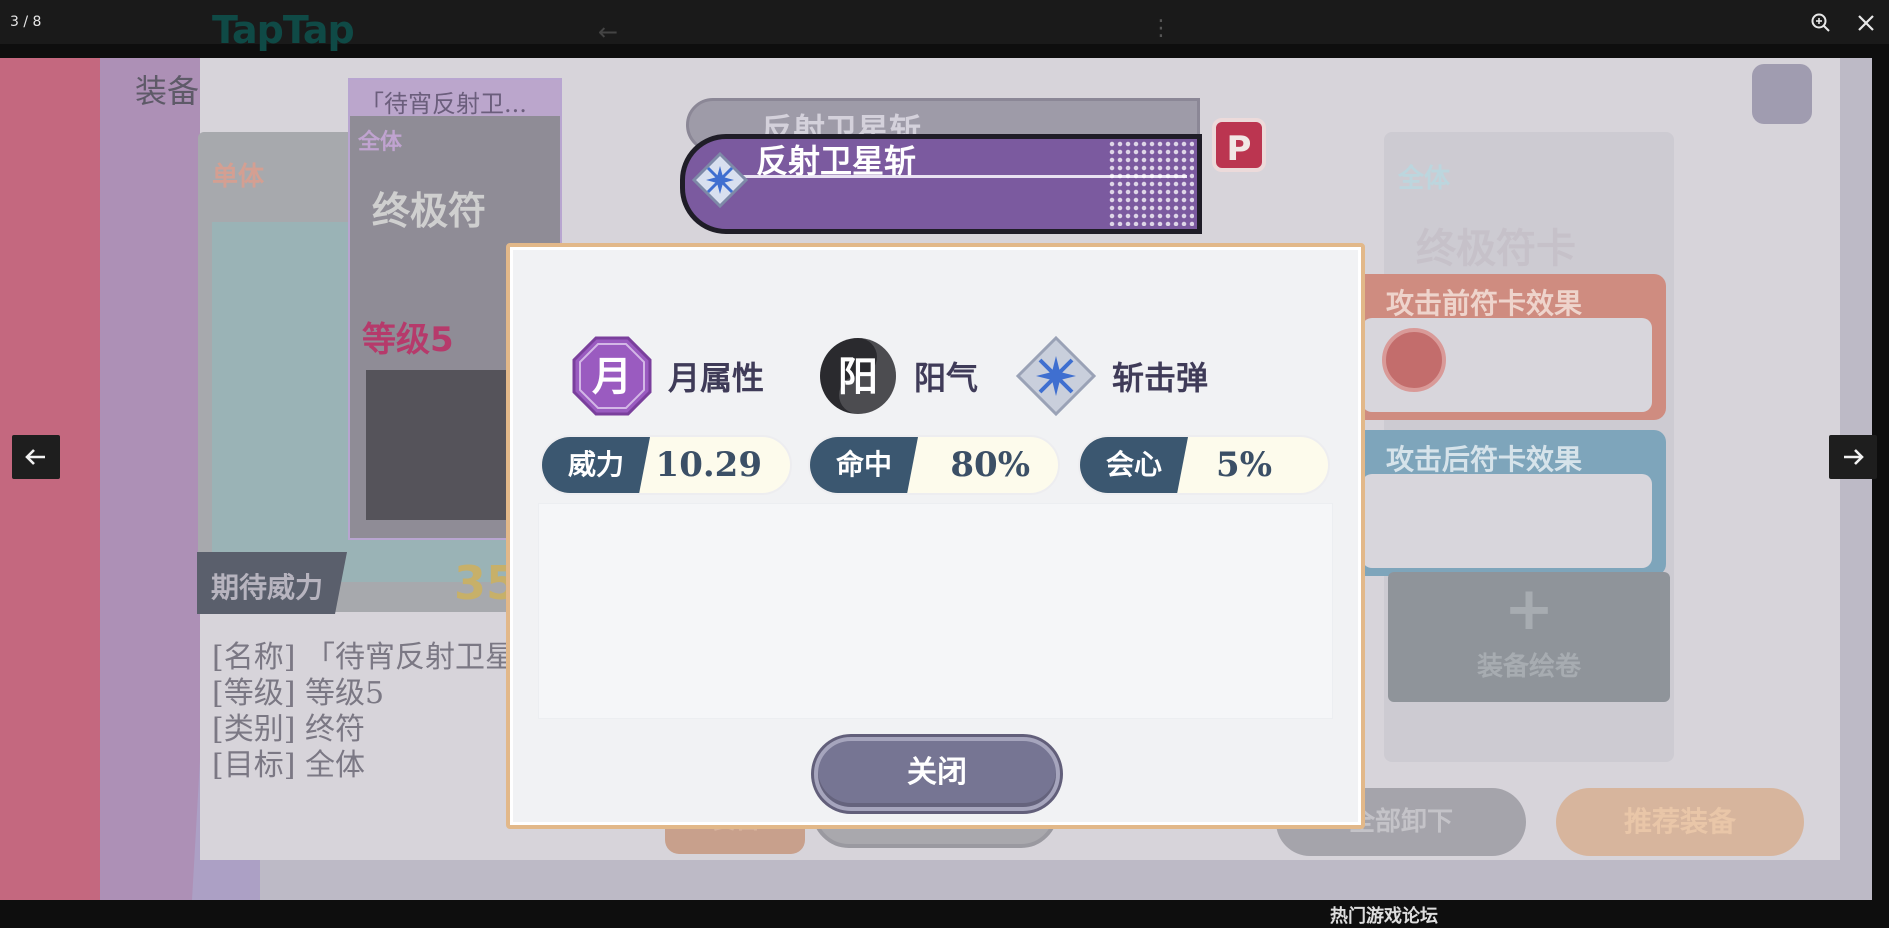 The height and width of the screenshot is (928, 1889). I want to click on yang-attribute-icon: 阳, so click(858, 376).